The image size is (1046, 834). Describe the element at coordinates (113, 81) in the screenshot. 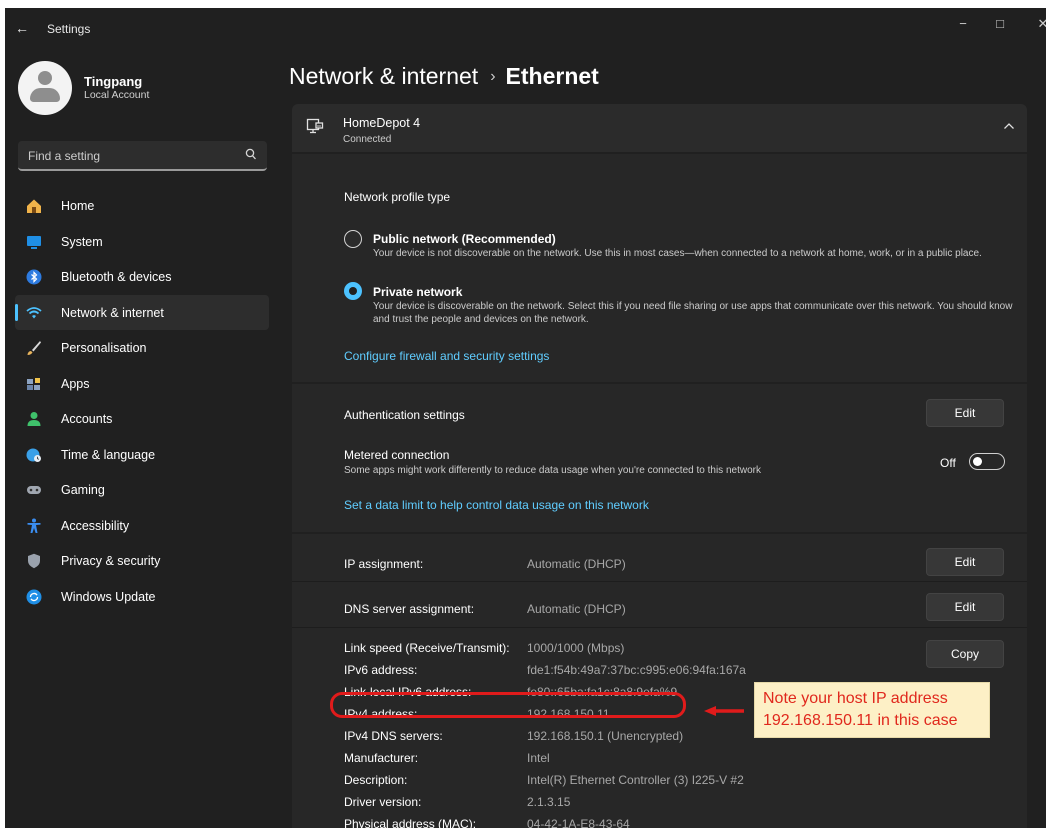

I see `user-name: Tingpang` at that location.